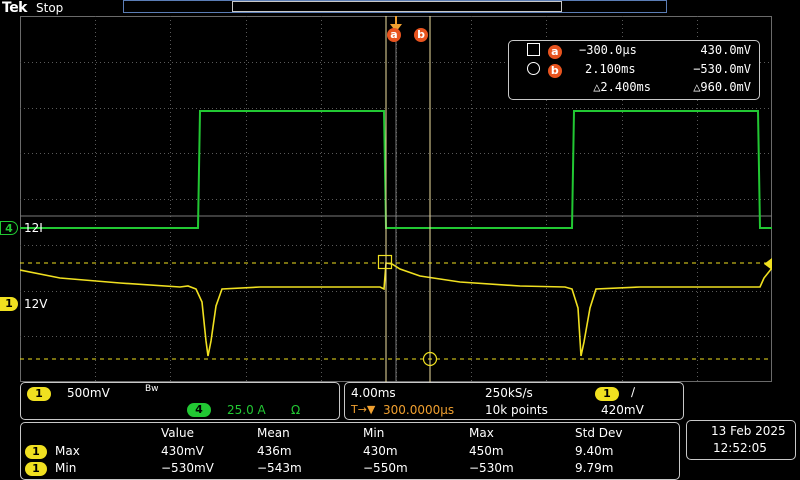 The image size is (800, 480). I want to click on measurement-header-min: Min, so click(374, 433).